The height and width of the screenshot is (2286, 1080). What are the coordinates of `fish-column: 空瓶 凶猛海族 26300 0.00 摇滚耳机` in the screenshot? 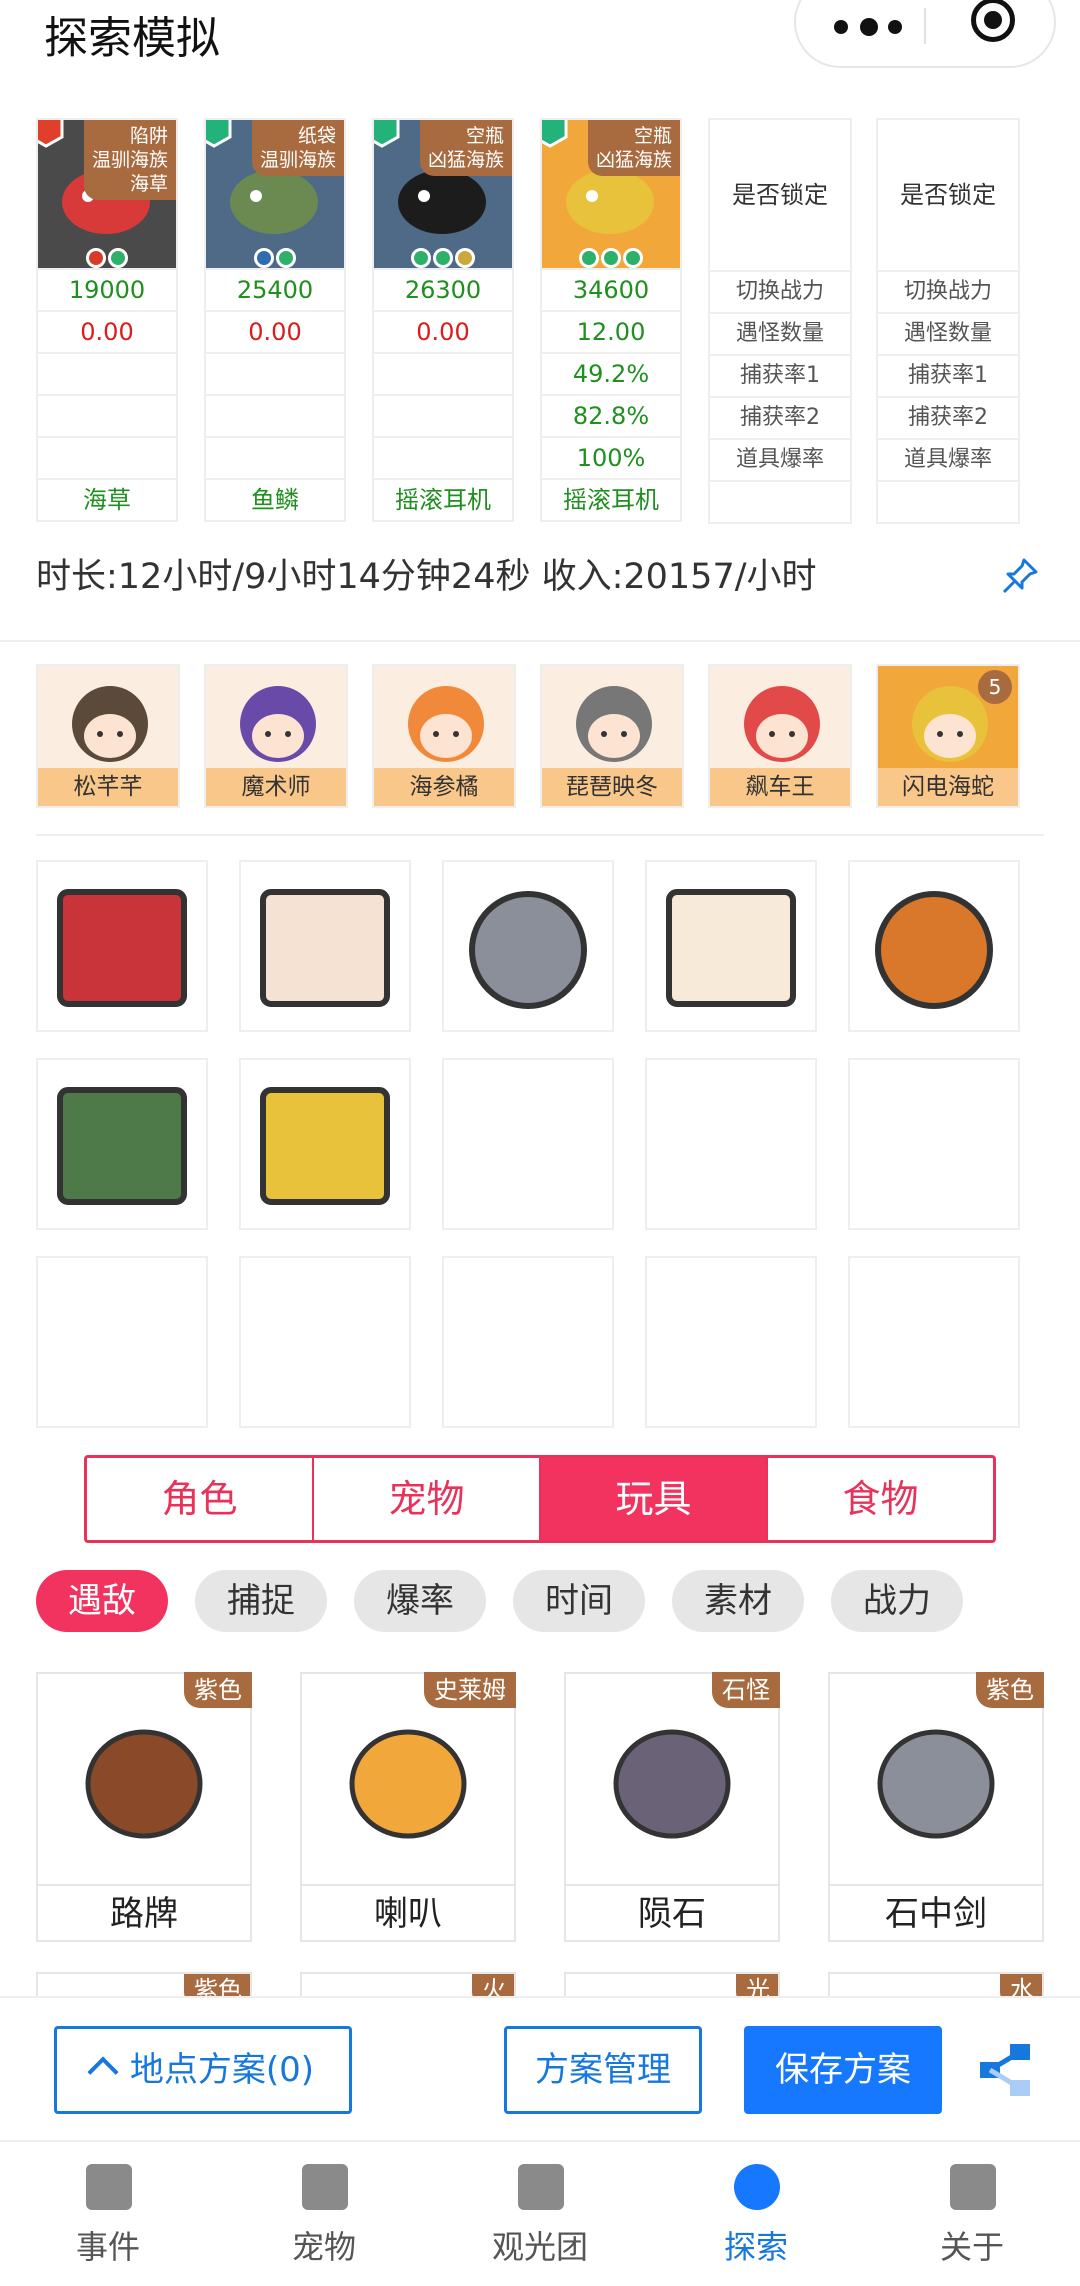 It's located at (443, 320).